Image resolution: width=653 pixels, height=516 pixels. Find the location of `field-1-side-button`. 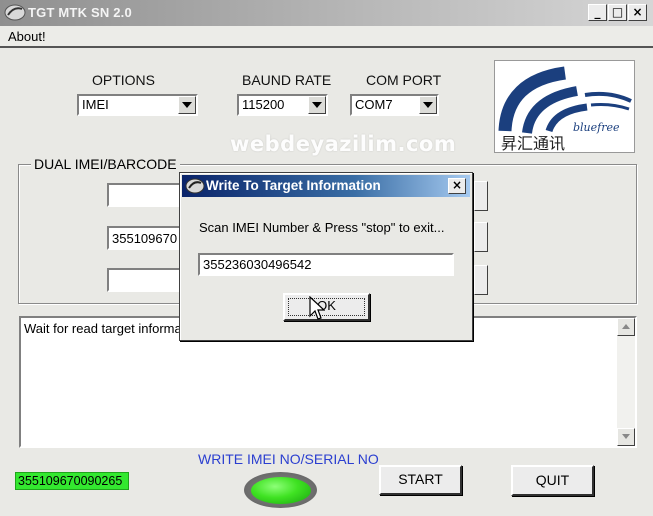

field-1-side-button is located at coordinates (481, 196).